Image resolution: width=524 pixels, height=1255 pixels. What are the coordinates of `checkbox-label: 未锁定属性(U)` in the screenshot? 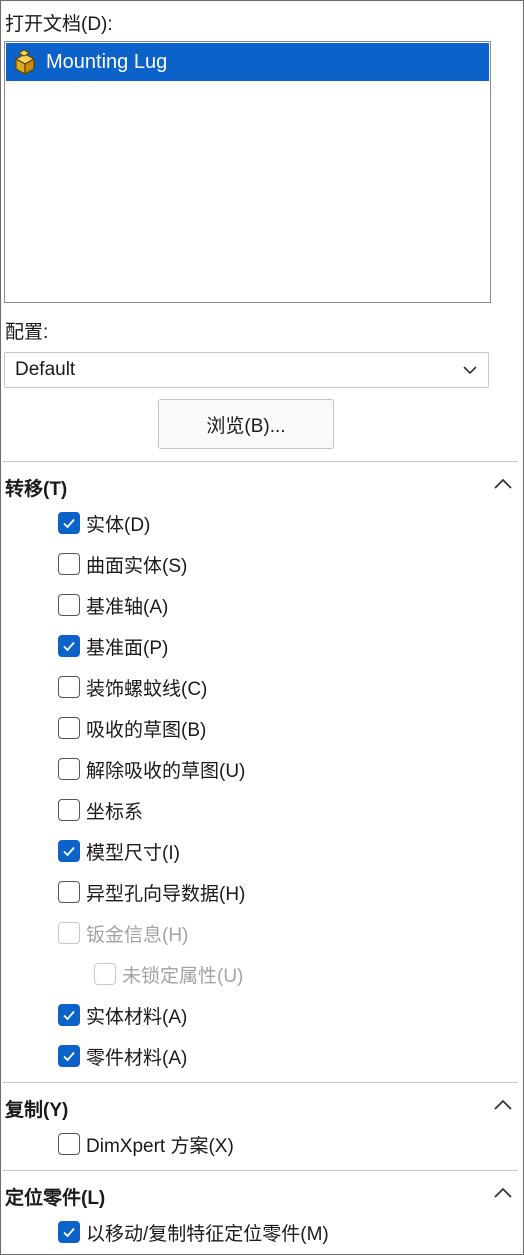 It's located at (183, 976).